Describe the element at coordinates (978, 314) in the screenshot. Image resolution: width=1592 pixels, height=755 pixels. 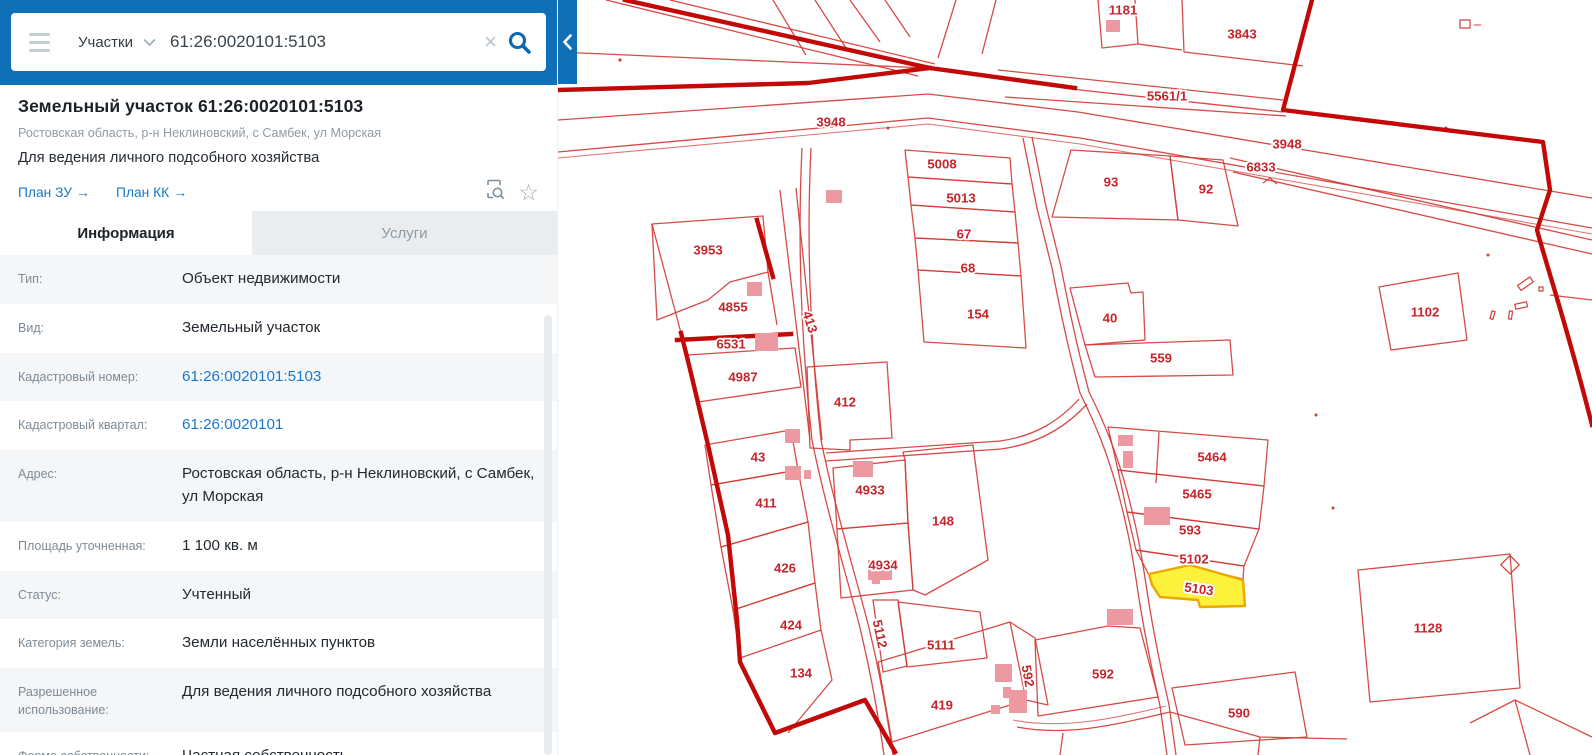
I see `parcel-label-154: 154` at that location.